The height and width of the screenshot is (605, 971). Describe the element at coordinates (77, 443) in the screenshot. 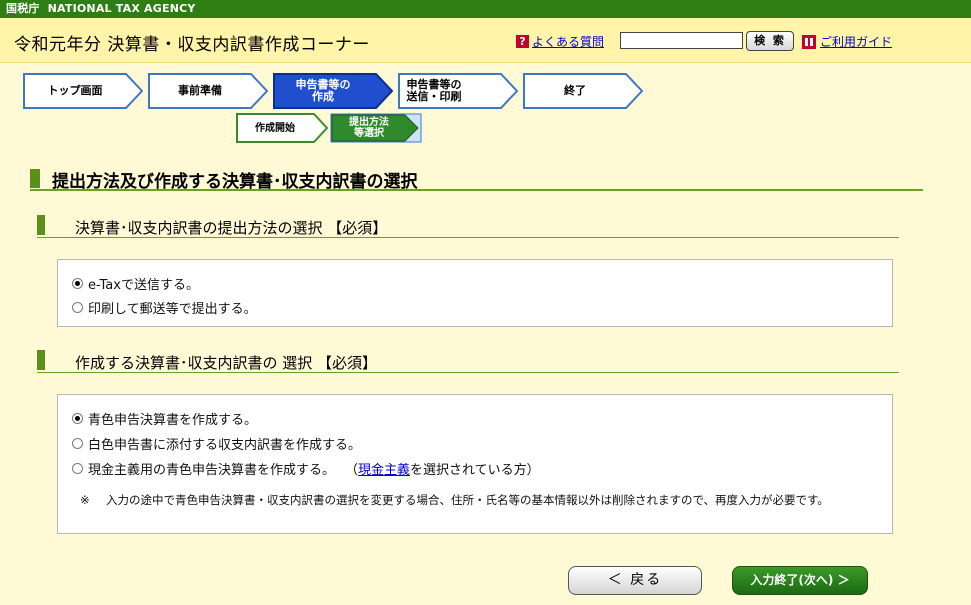

I see `radio-white-statement` at that location.